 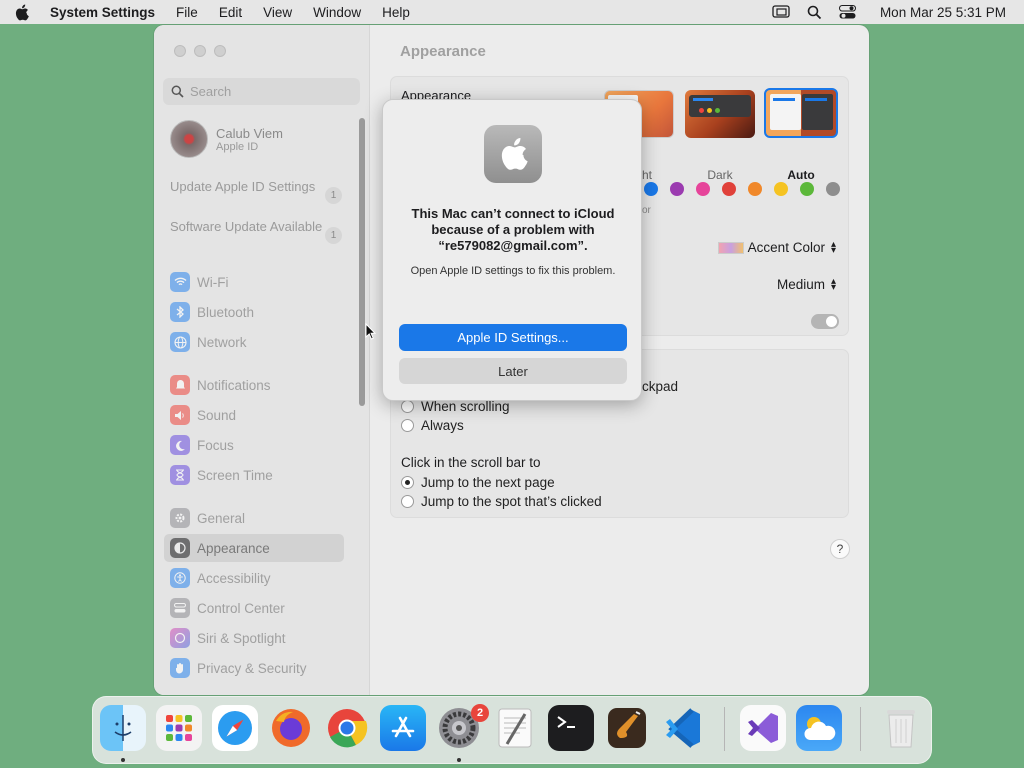 I want to click on sidebar-item-sound: Sound, so click(x=254, y=415).